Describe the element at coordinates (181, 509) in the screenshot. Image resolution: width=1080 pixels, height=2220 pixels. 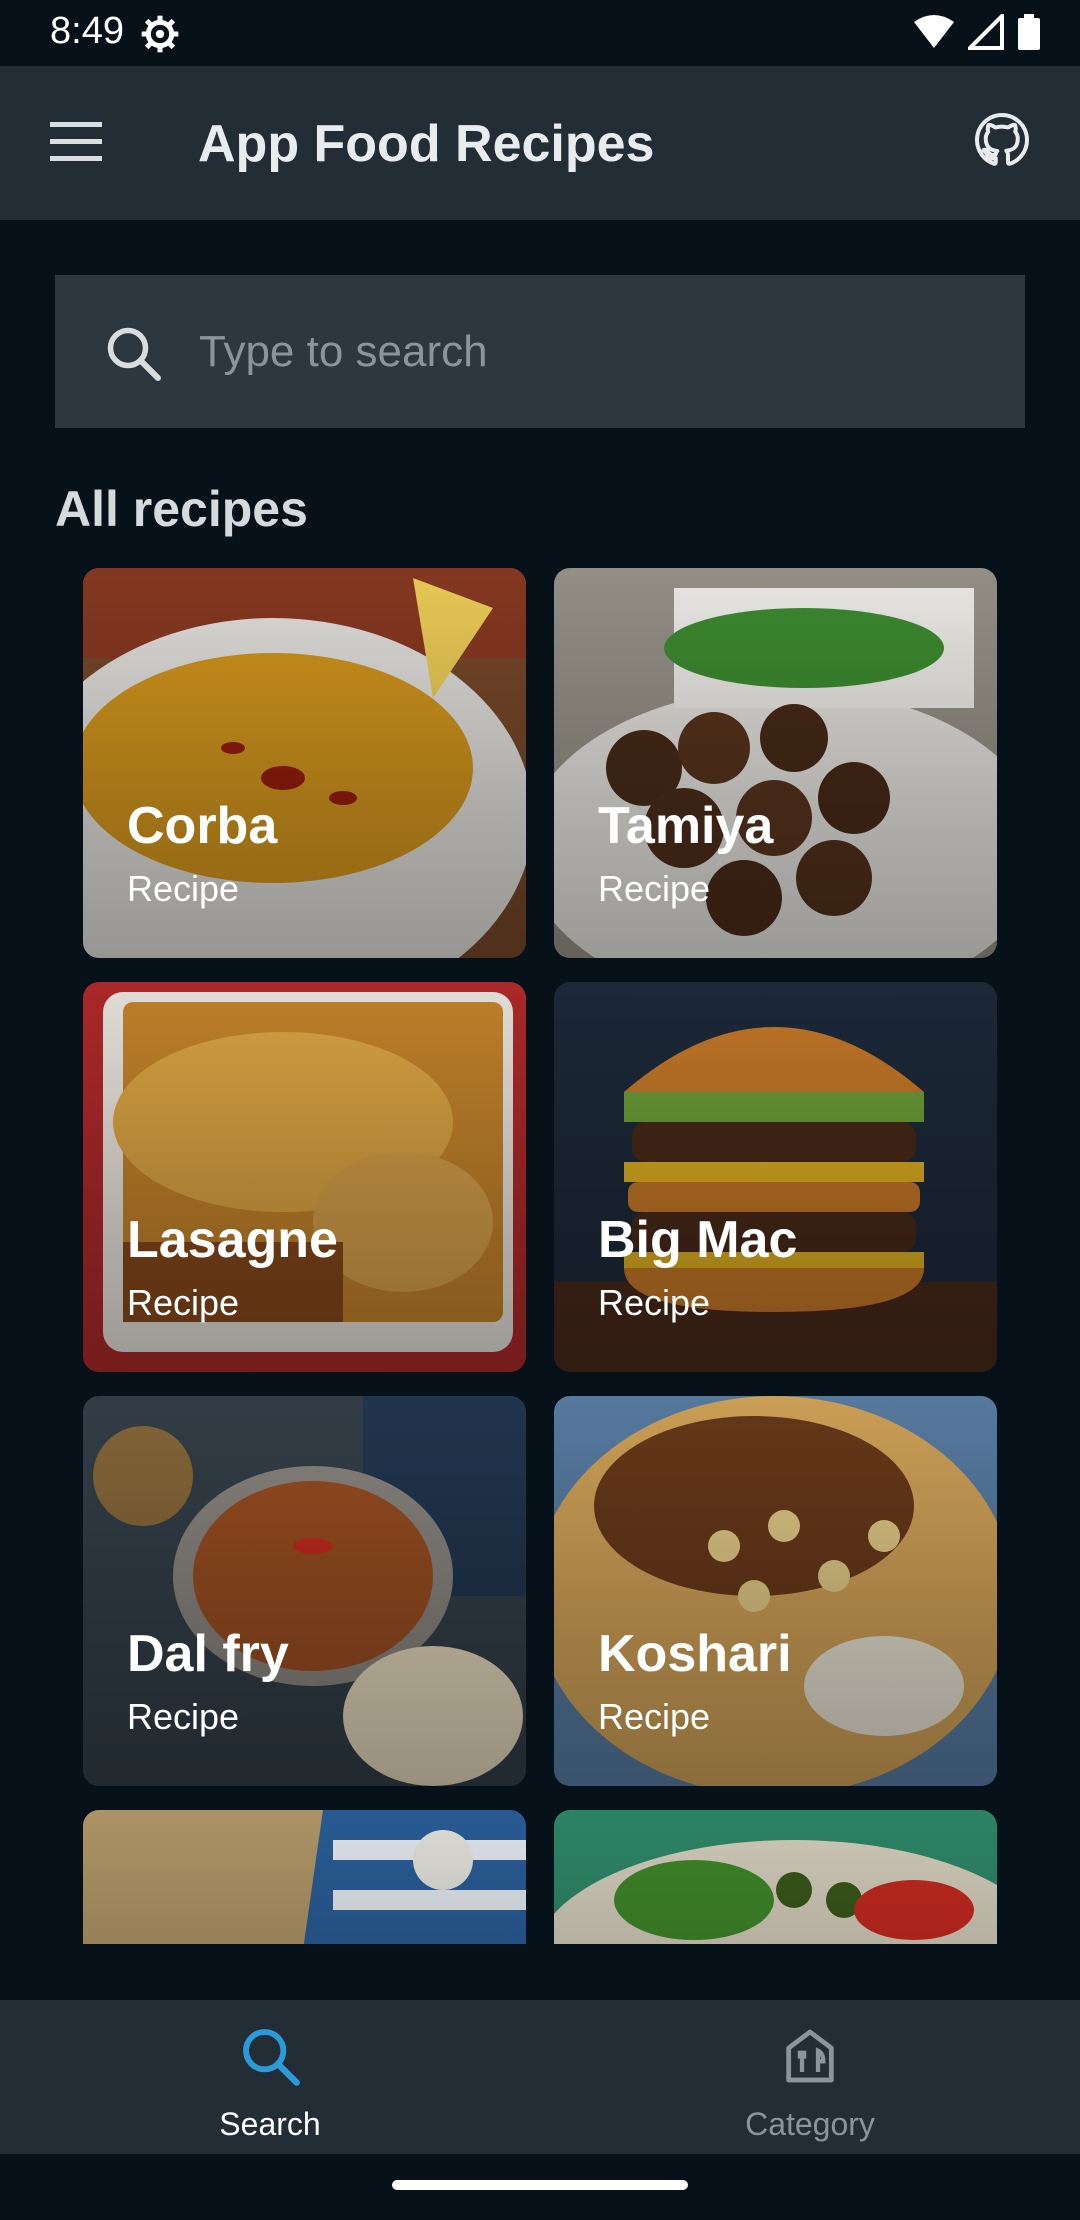
I see `section-title: All recipes` at that location.